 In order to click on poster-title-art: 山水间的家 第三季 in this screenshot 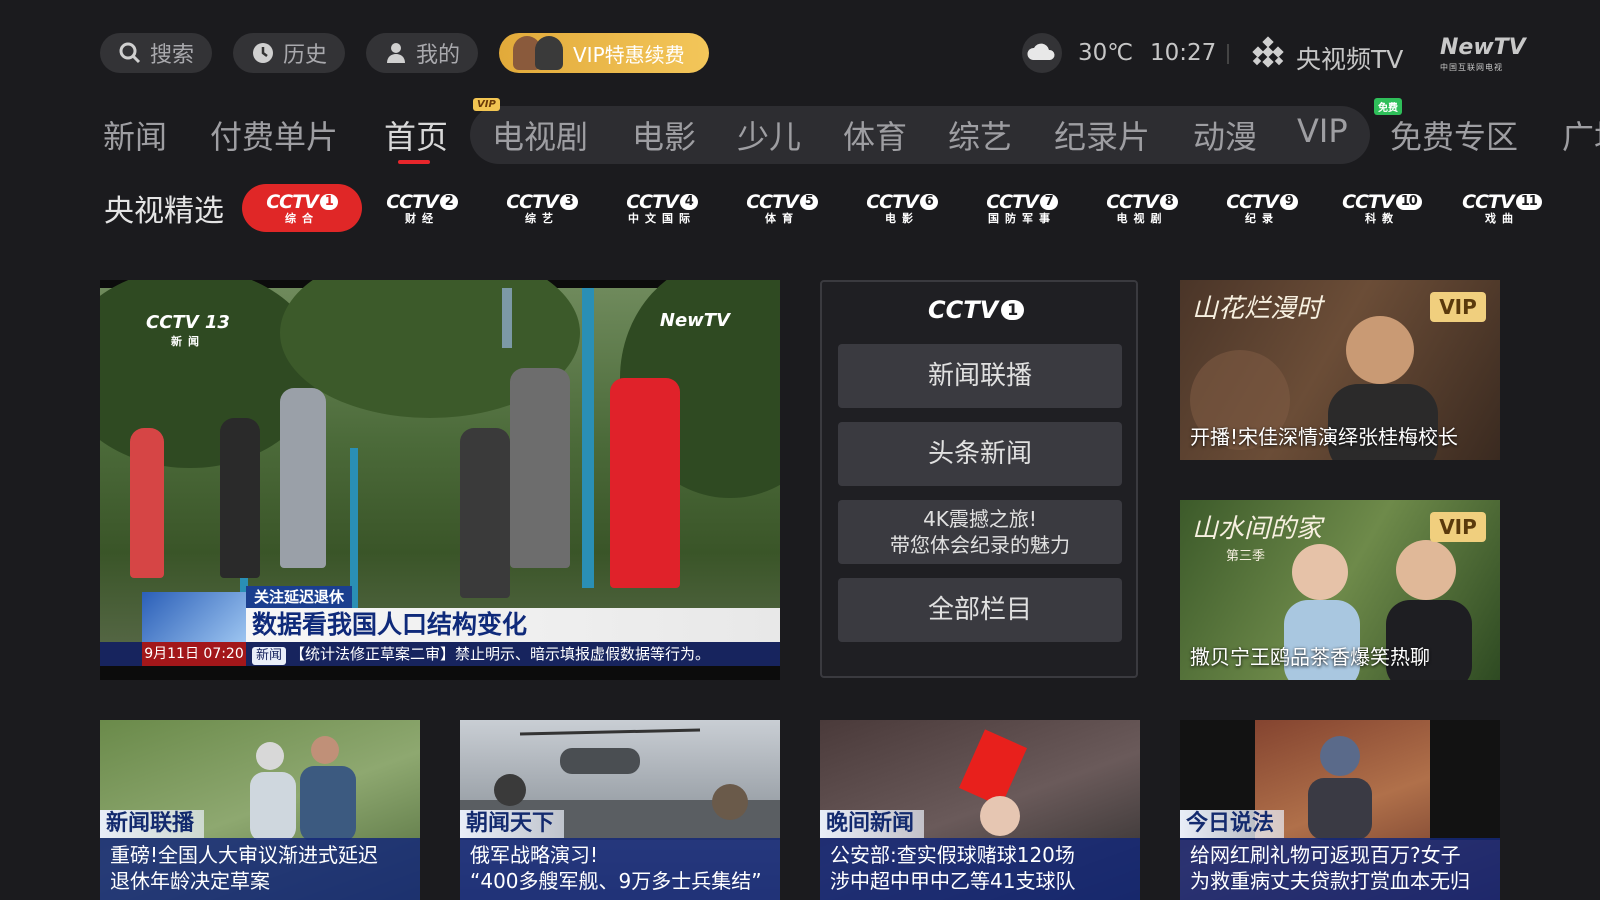, I will do `click(1257, 536)`.